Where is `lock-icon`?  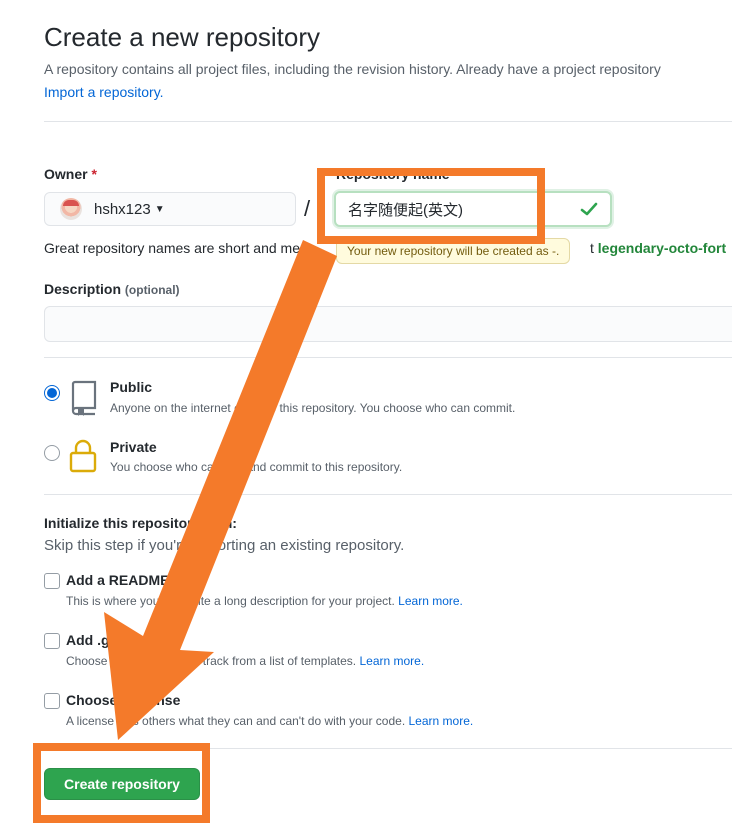
lock-icon is located at coordinates (83, 456).